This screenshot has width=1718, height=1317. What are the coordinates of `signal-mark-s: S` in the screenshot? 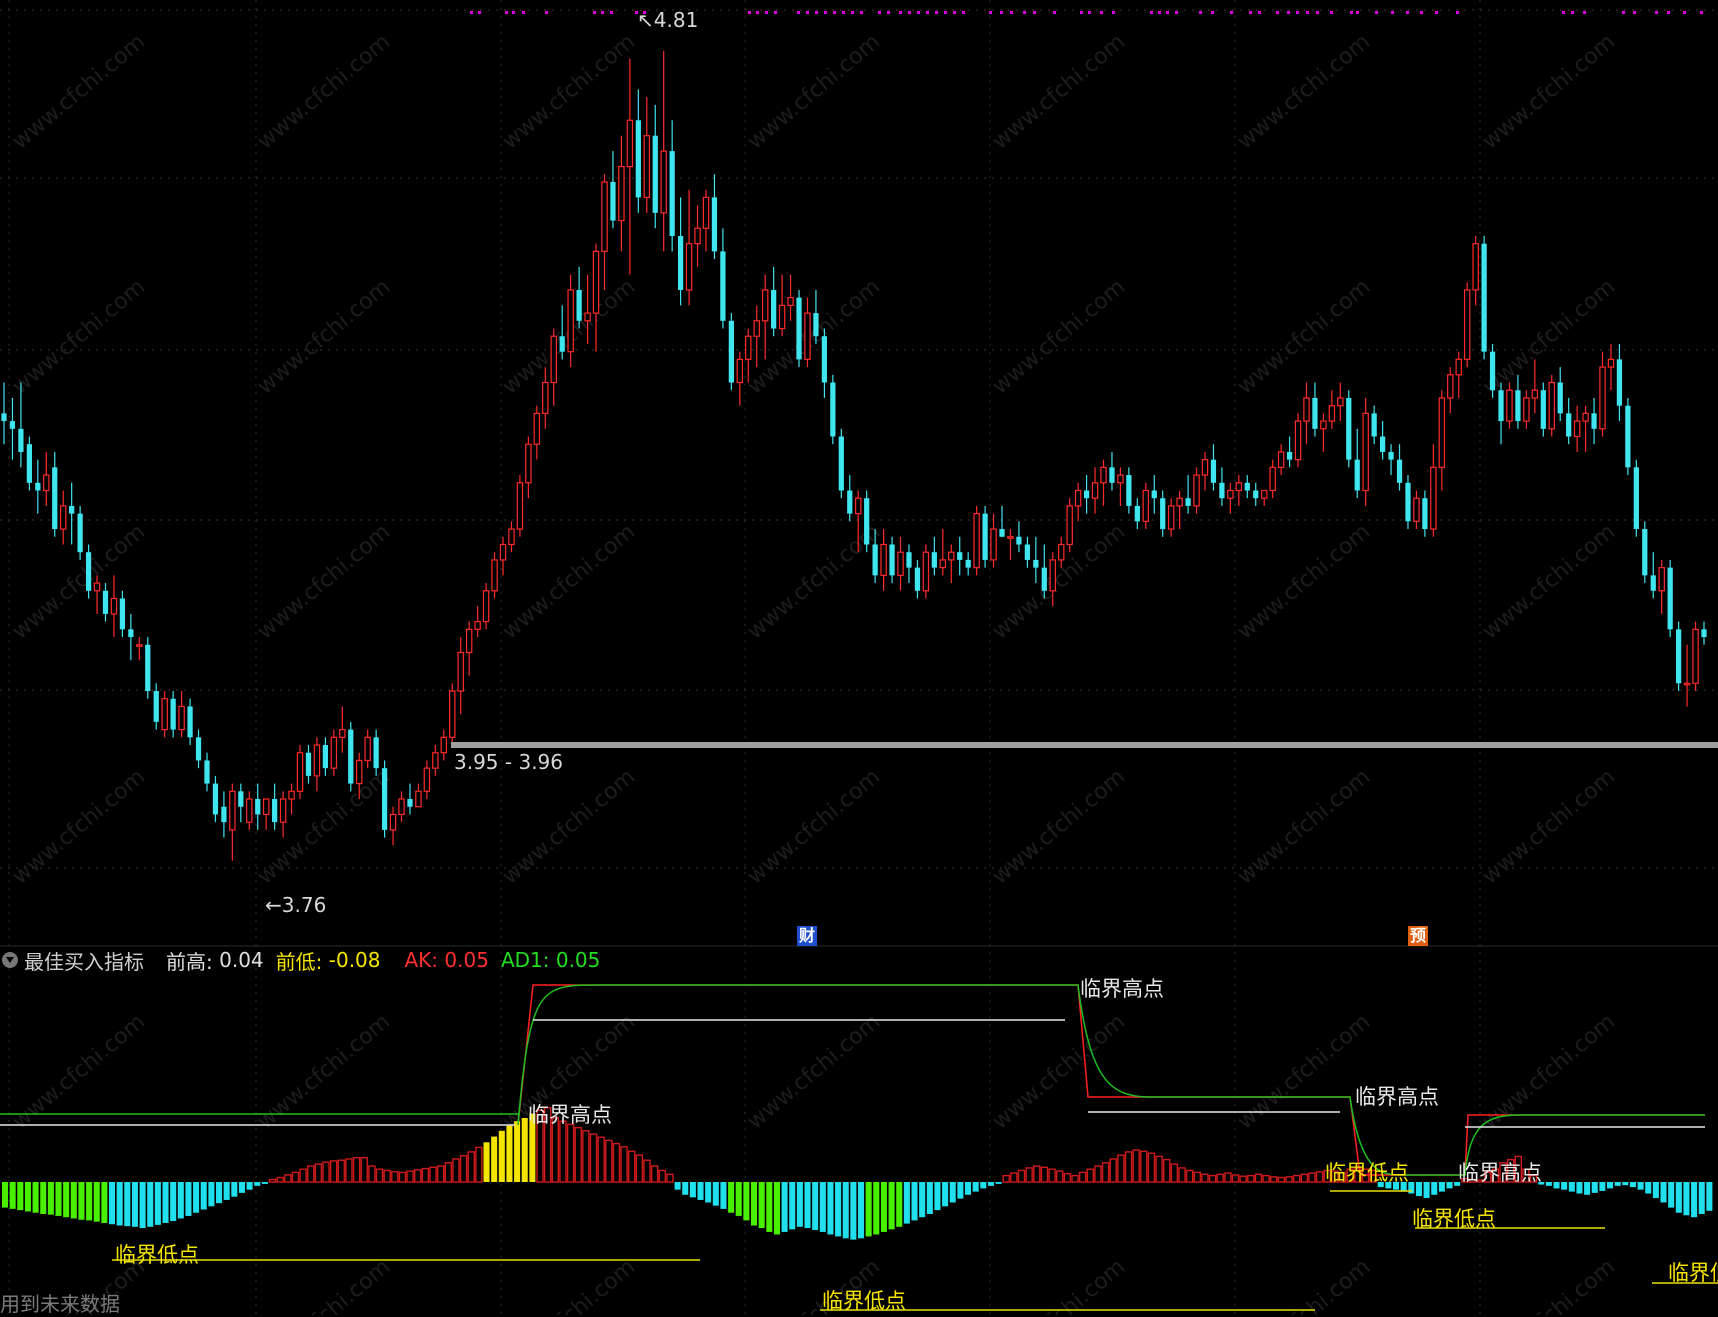 It's located at (590, 936).